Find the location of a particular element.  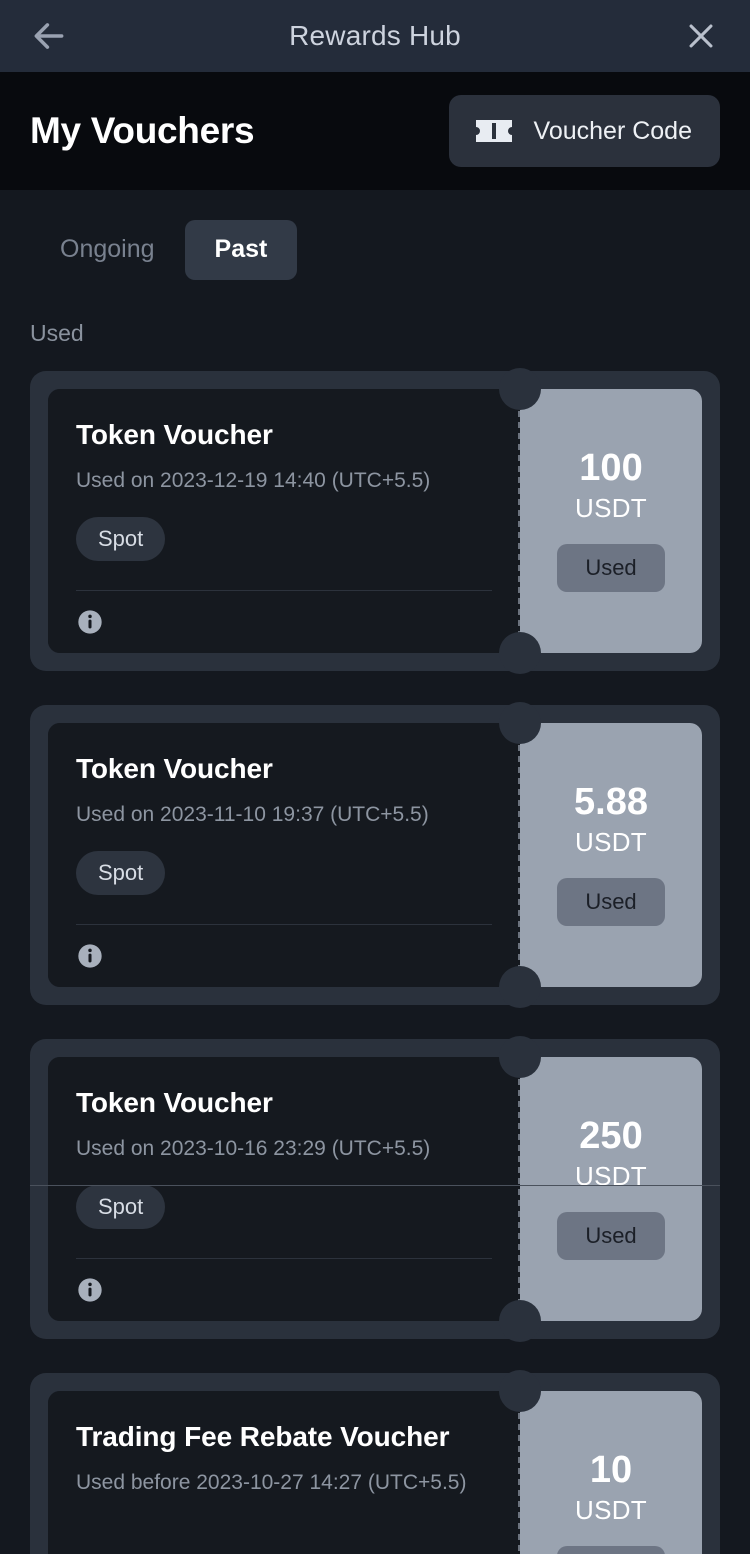

voucher-code-button-label: Voucher Code is located at coordinates (612, 130).